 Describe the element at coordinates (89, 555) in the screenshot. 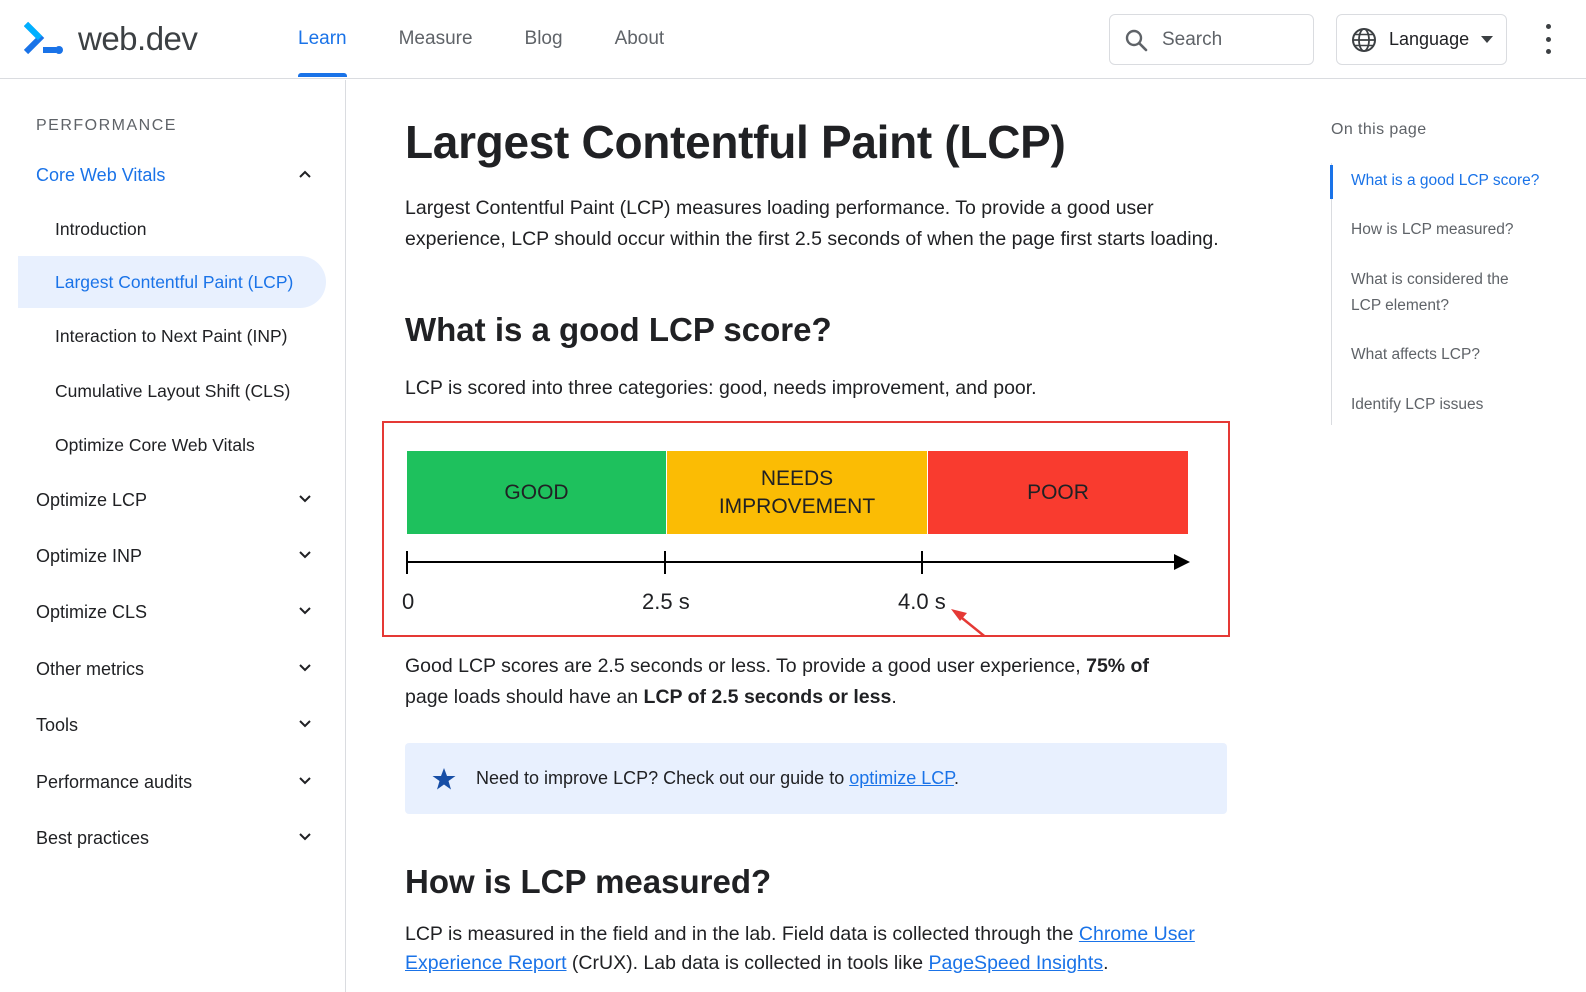

I see `sidebar-item-label: Optimize INP` at that location.